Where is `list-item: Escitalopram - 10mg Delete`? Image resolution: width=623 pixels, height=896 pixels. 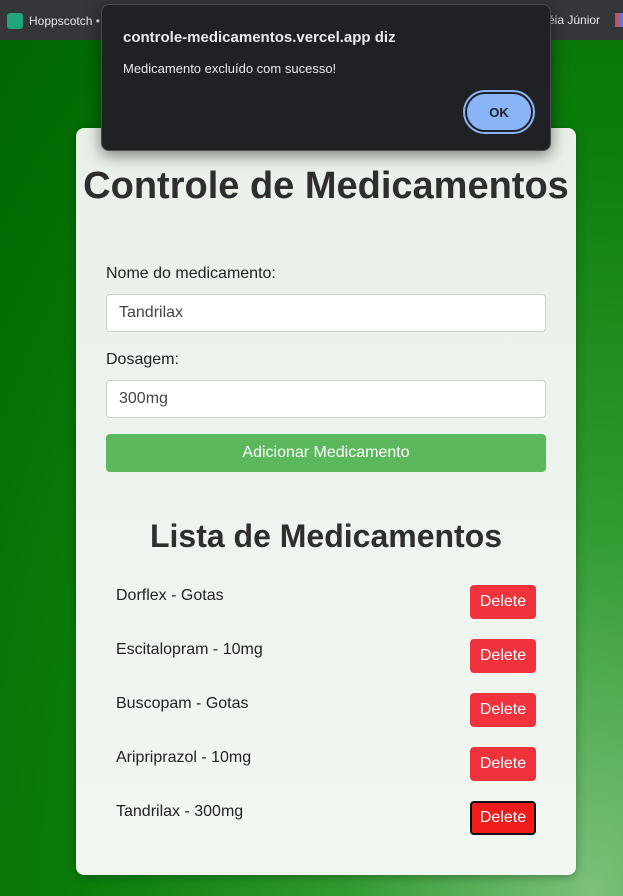 list-item: Escitalopram - 10mg Delete is located at coordinates (326, 666).